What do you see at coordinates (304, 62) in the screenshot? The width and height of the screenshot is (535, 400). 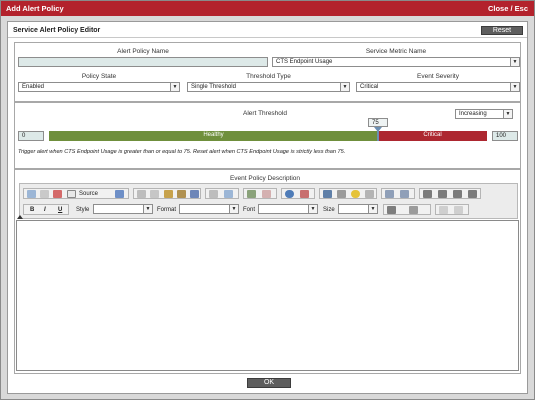 I see `service-metric-value: CTS Endpoint Usage` at bounding box center [304, 62].